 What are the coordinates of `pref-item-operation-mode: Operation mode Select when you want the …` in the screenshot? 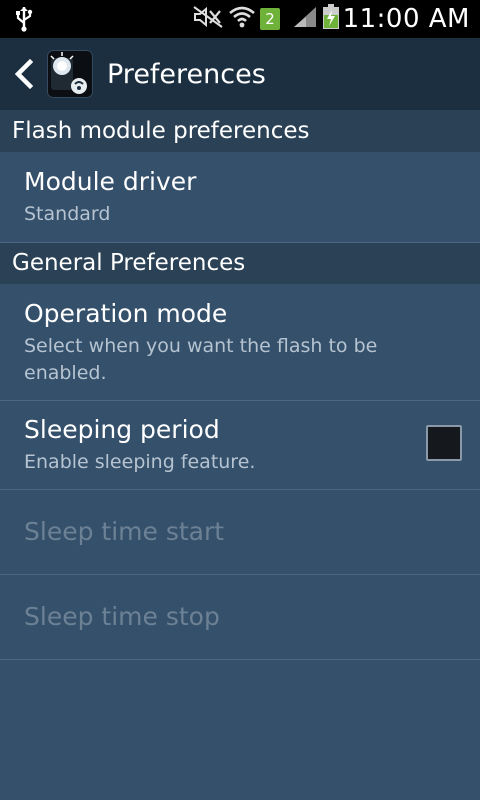 It's located at (240, 342).